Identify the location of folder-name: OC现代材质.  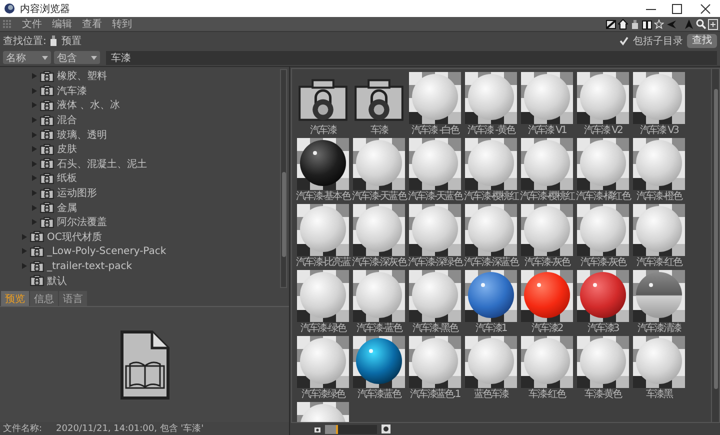
(74, 237).